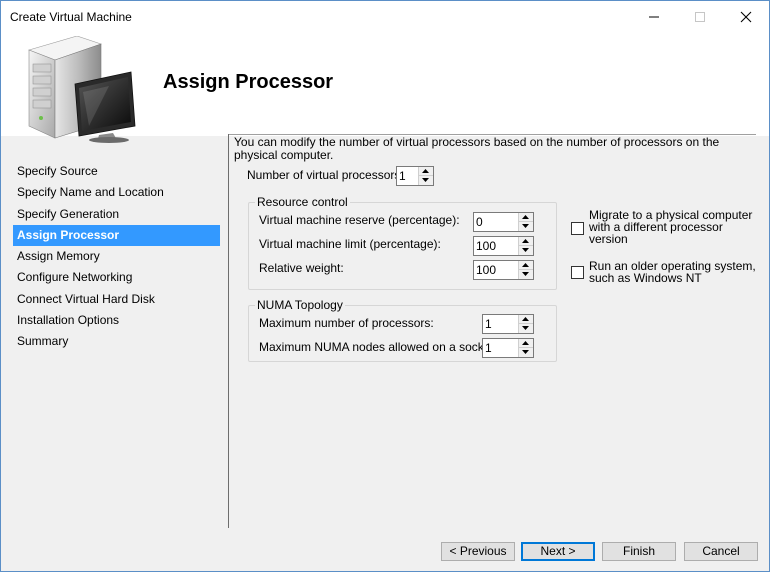  Describe the element at coordinates (508, 324) in the screenshot. I see `max-processors-spinner: 1` at that location.